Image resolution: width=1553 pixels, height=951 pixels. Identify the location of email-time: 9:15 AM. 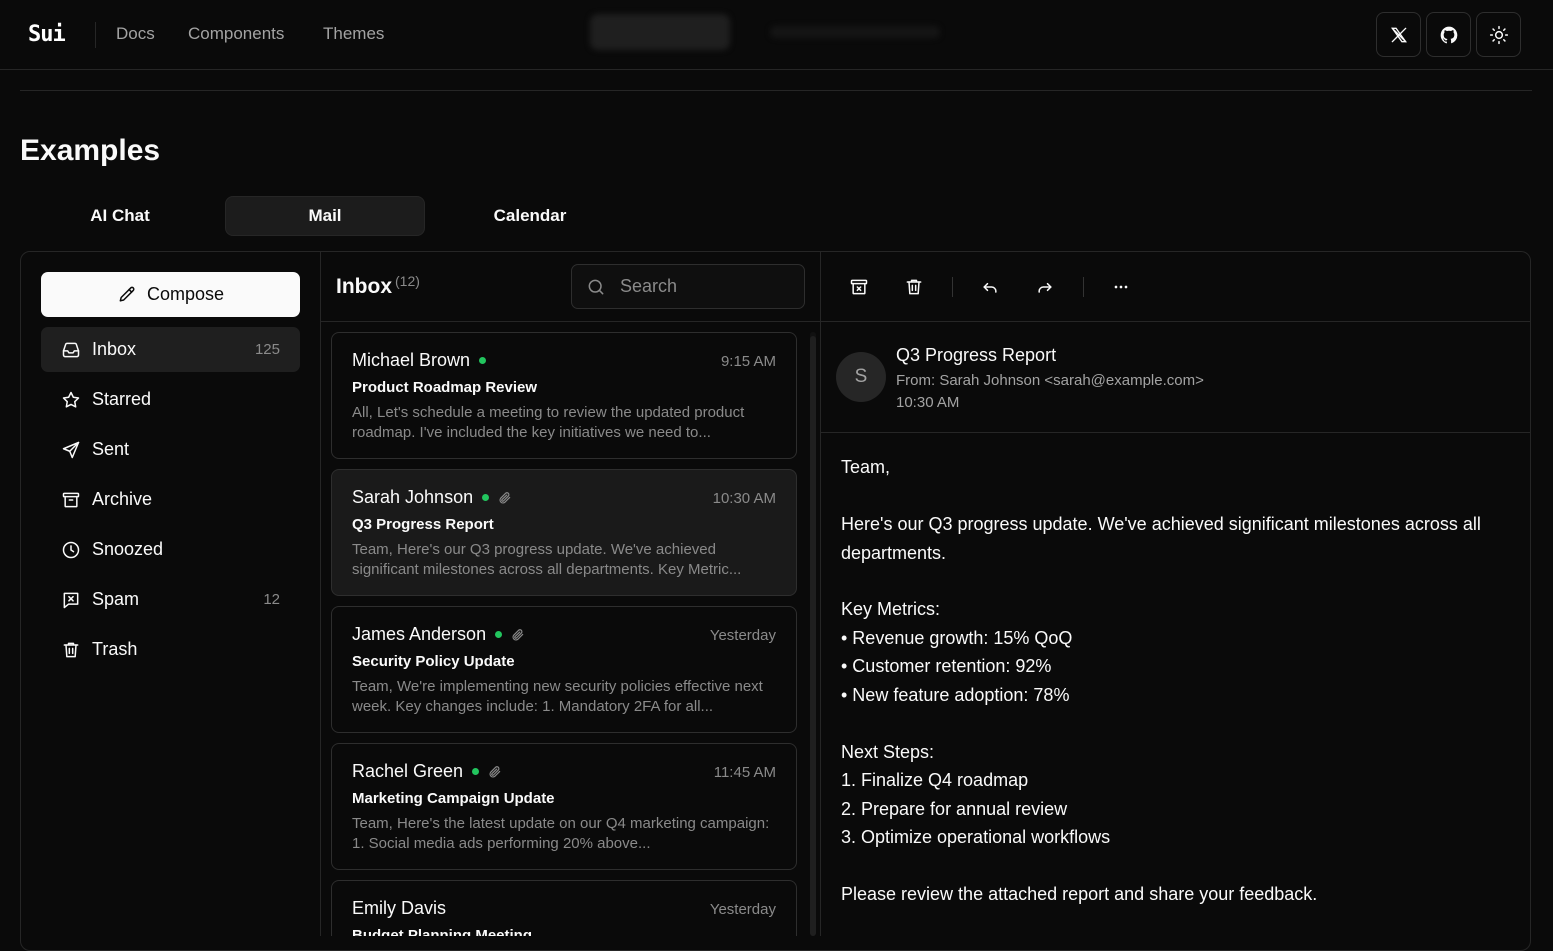
(748, 361).